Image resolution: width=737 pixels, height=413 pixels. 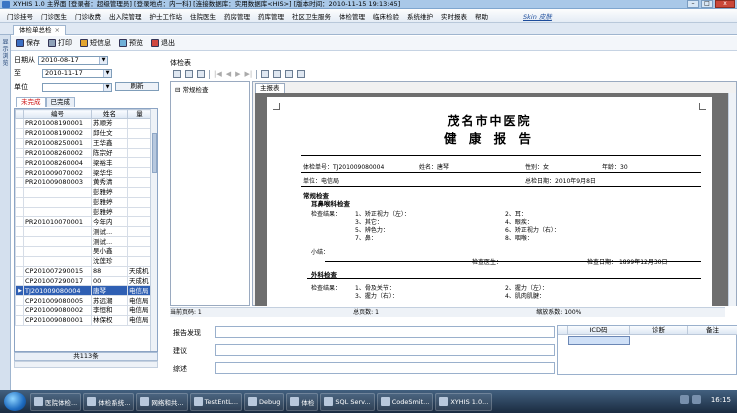 I want to click on table-cell: PR201008250001, so click(x=57, y=143).